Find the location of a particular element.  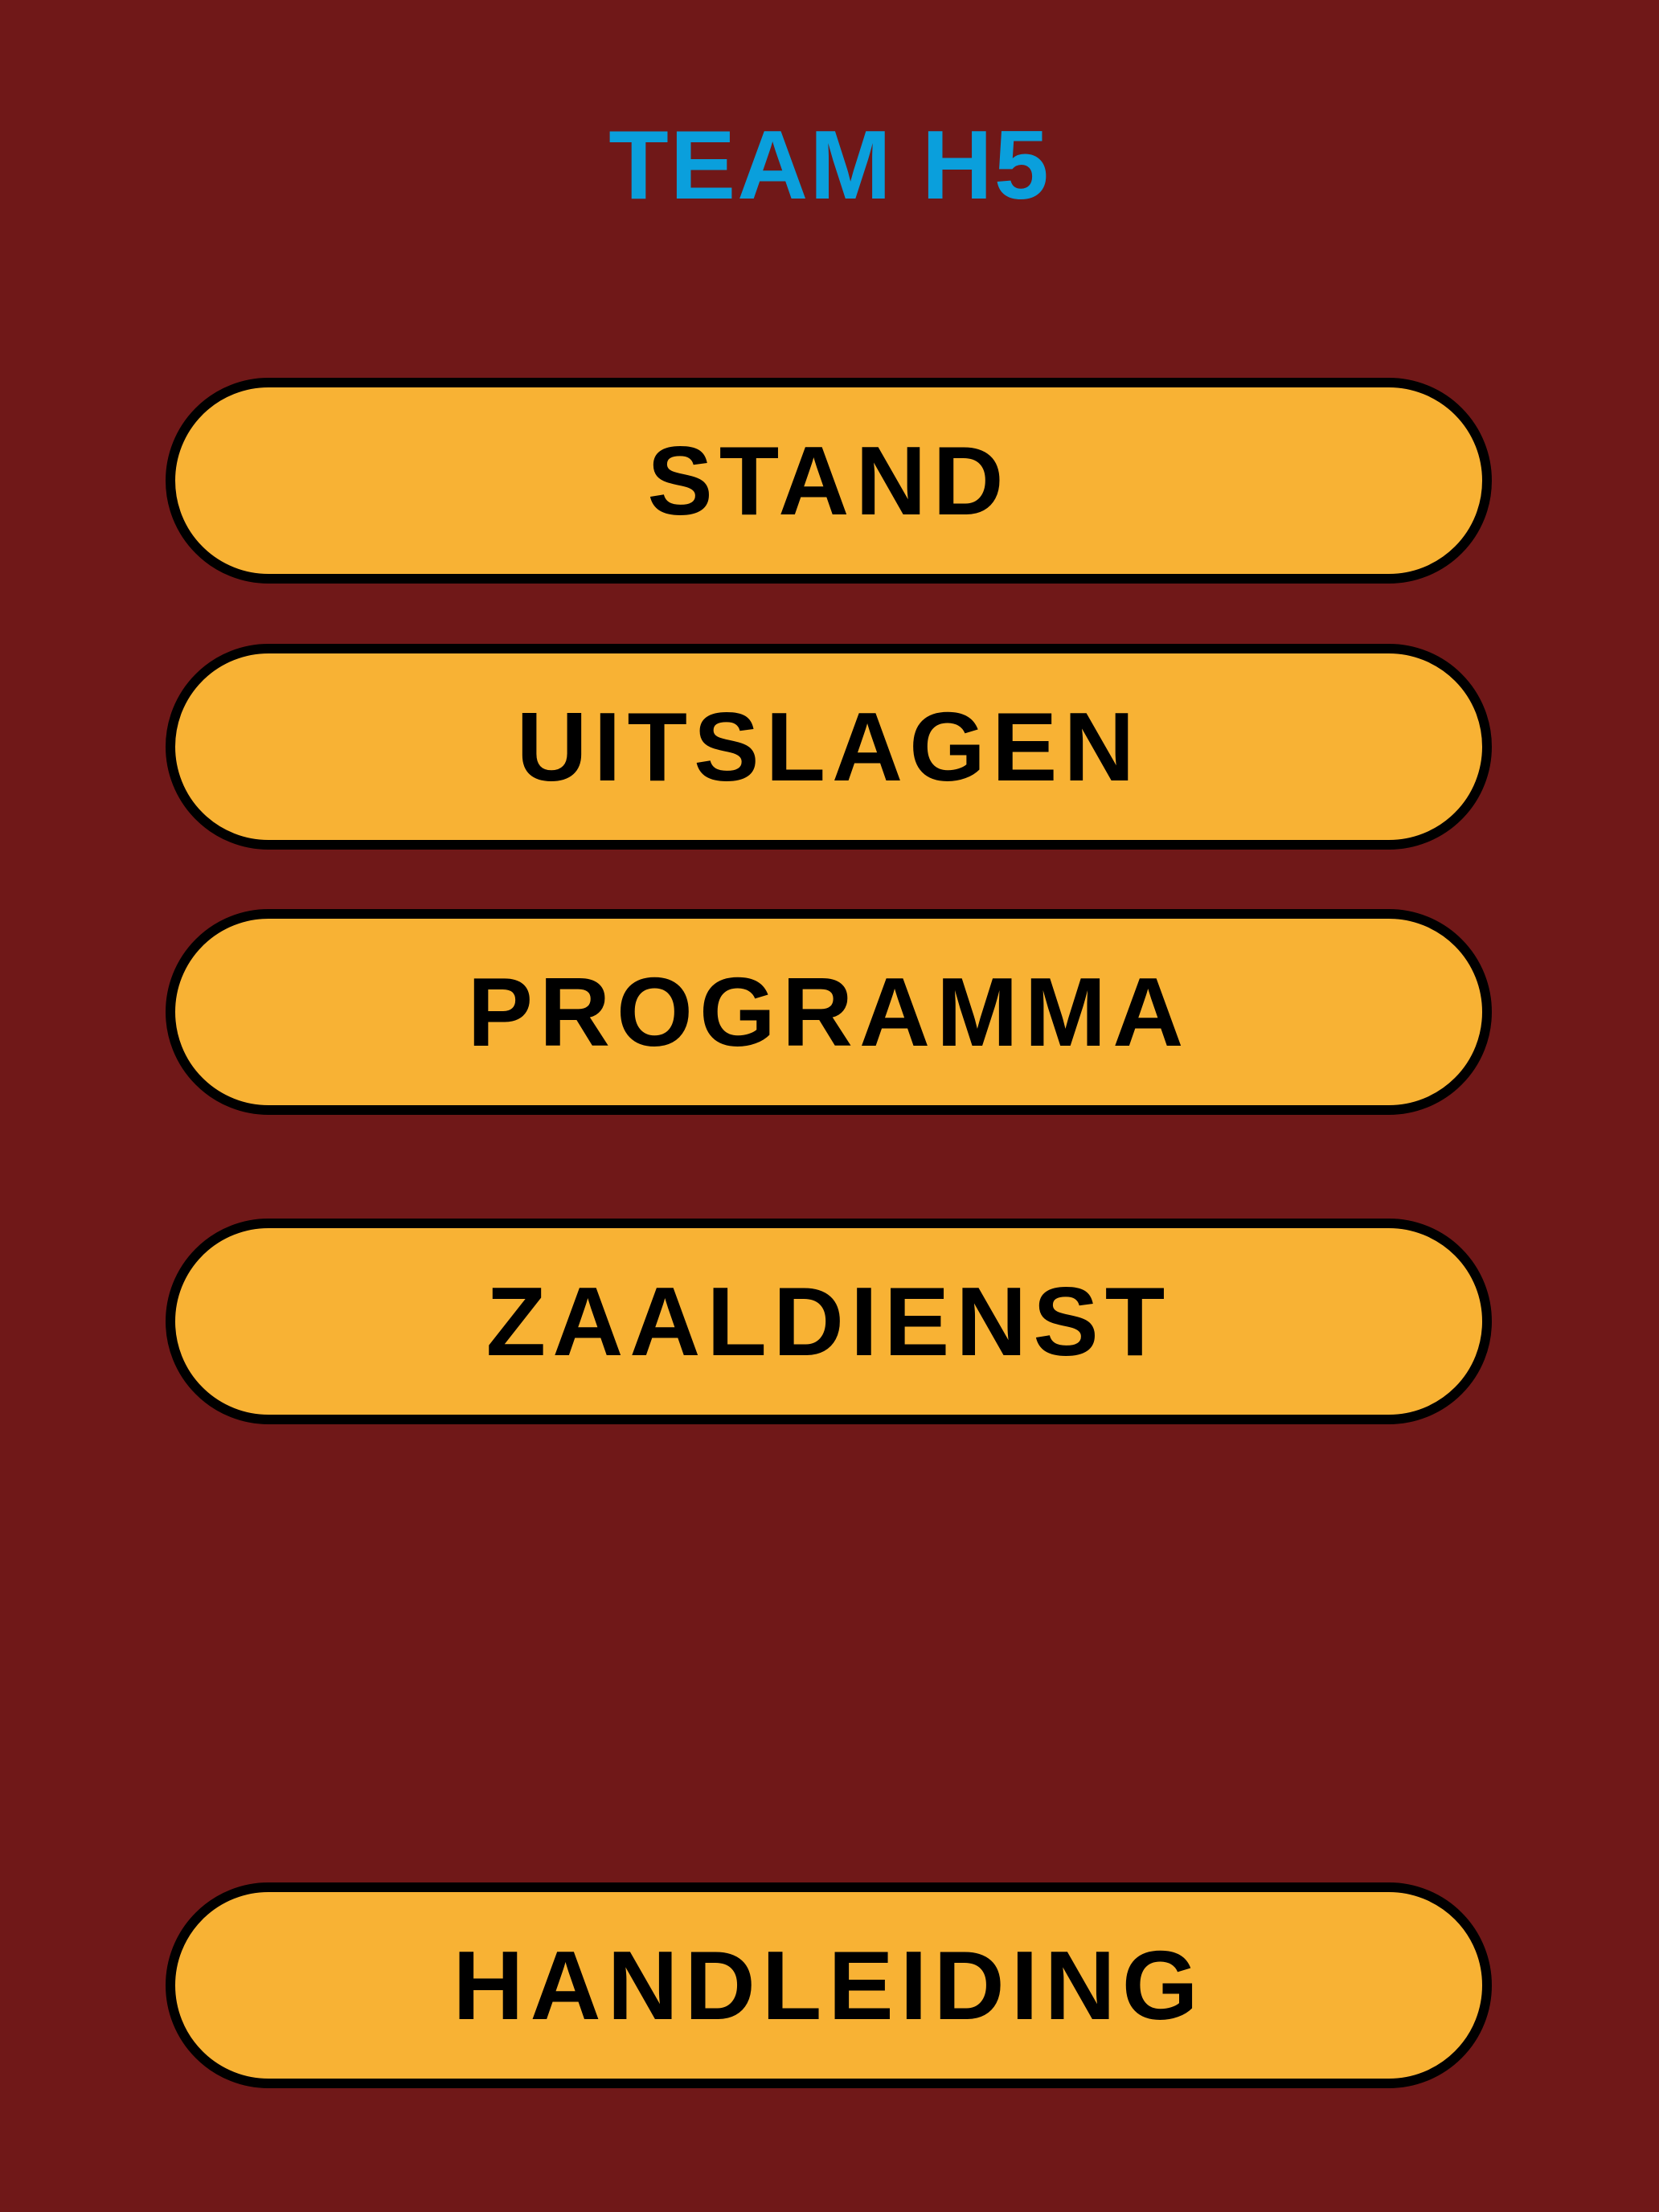

stand-button-label: STAND is located at coordinates (828, 480).